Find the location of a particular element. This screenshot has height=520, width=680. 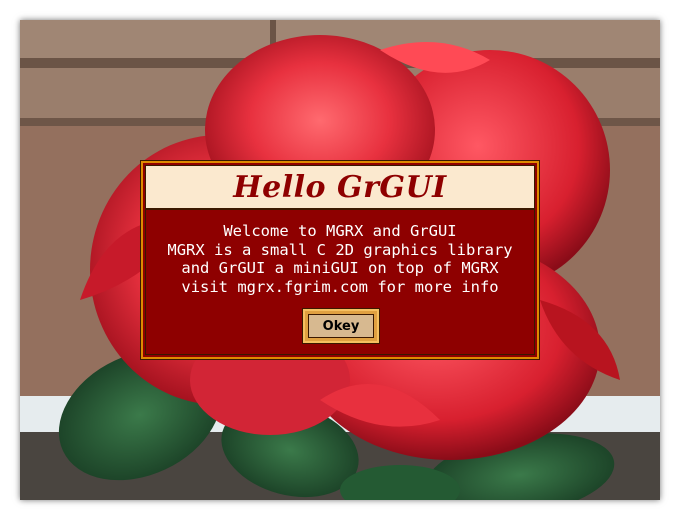

dialog-title: Hello GrGUI is located at coordinates (340, 187).